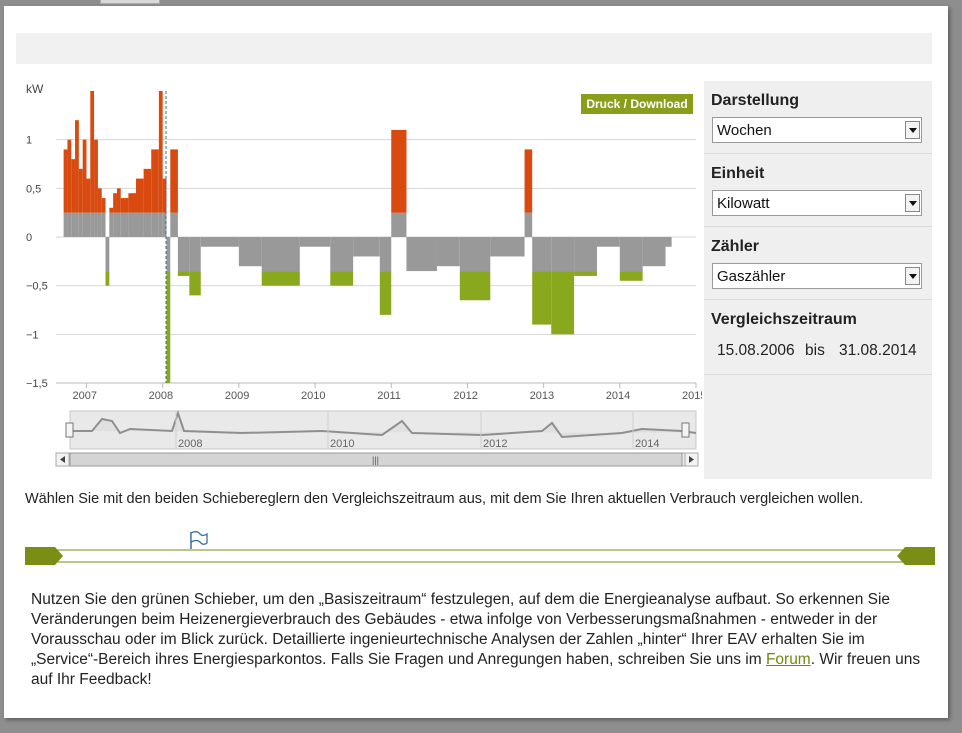 The width and height of the screenshot is (962, 733). Describe the element at coordinates (788, 659) in the screenshot. I see `forum-link: Forum` at that location.